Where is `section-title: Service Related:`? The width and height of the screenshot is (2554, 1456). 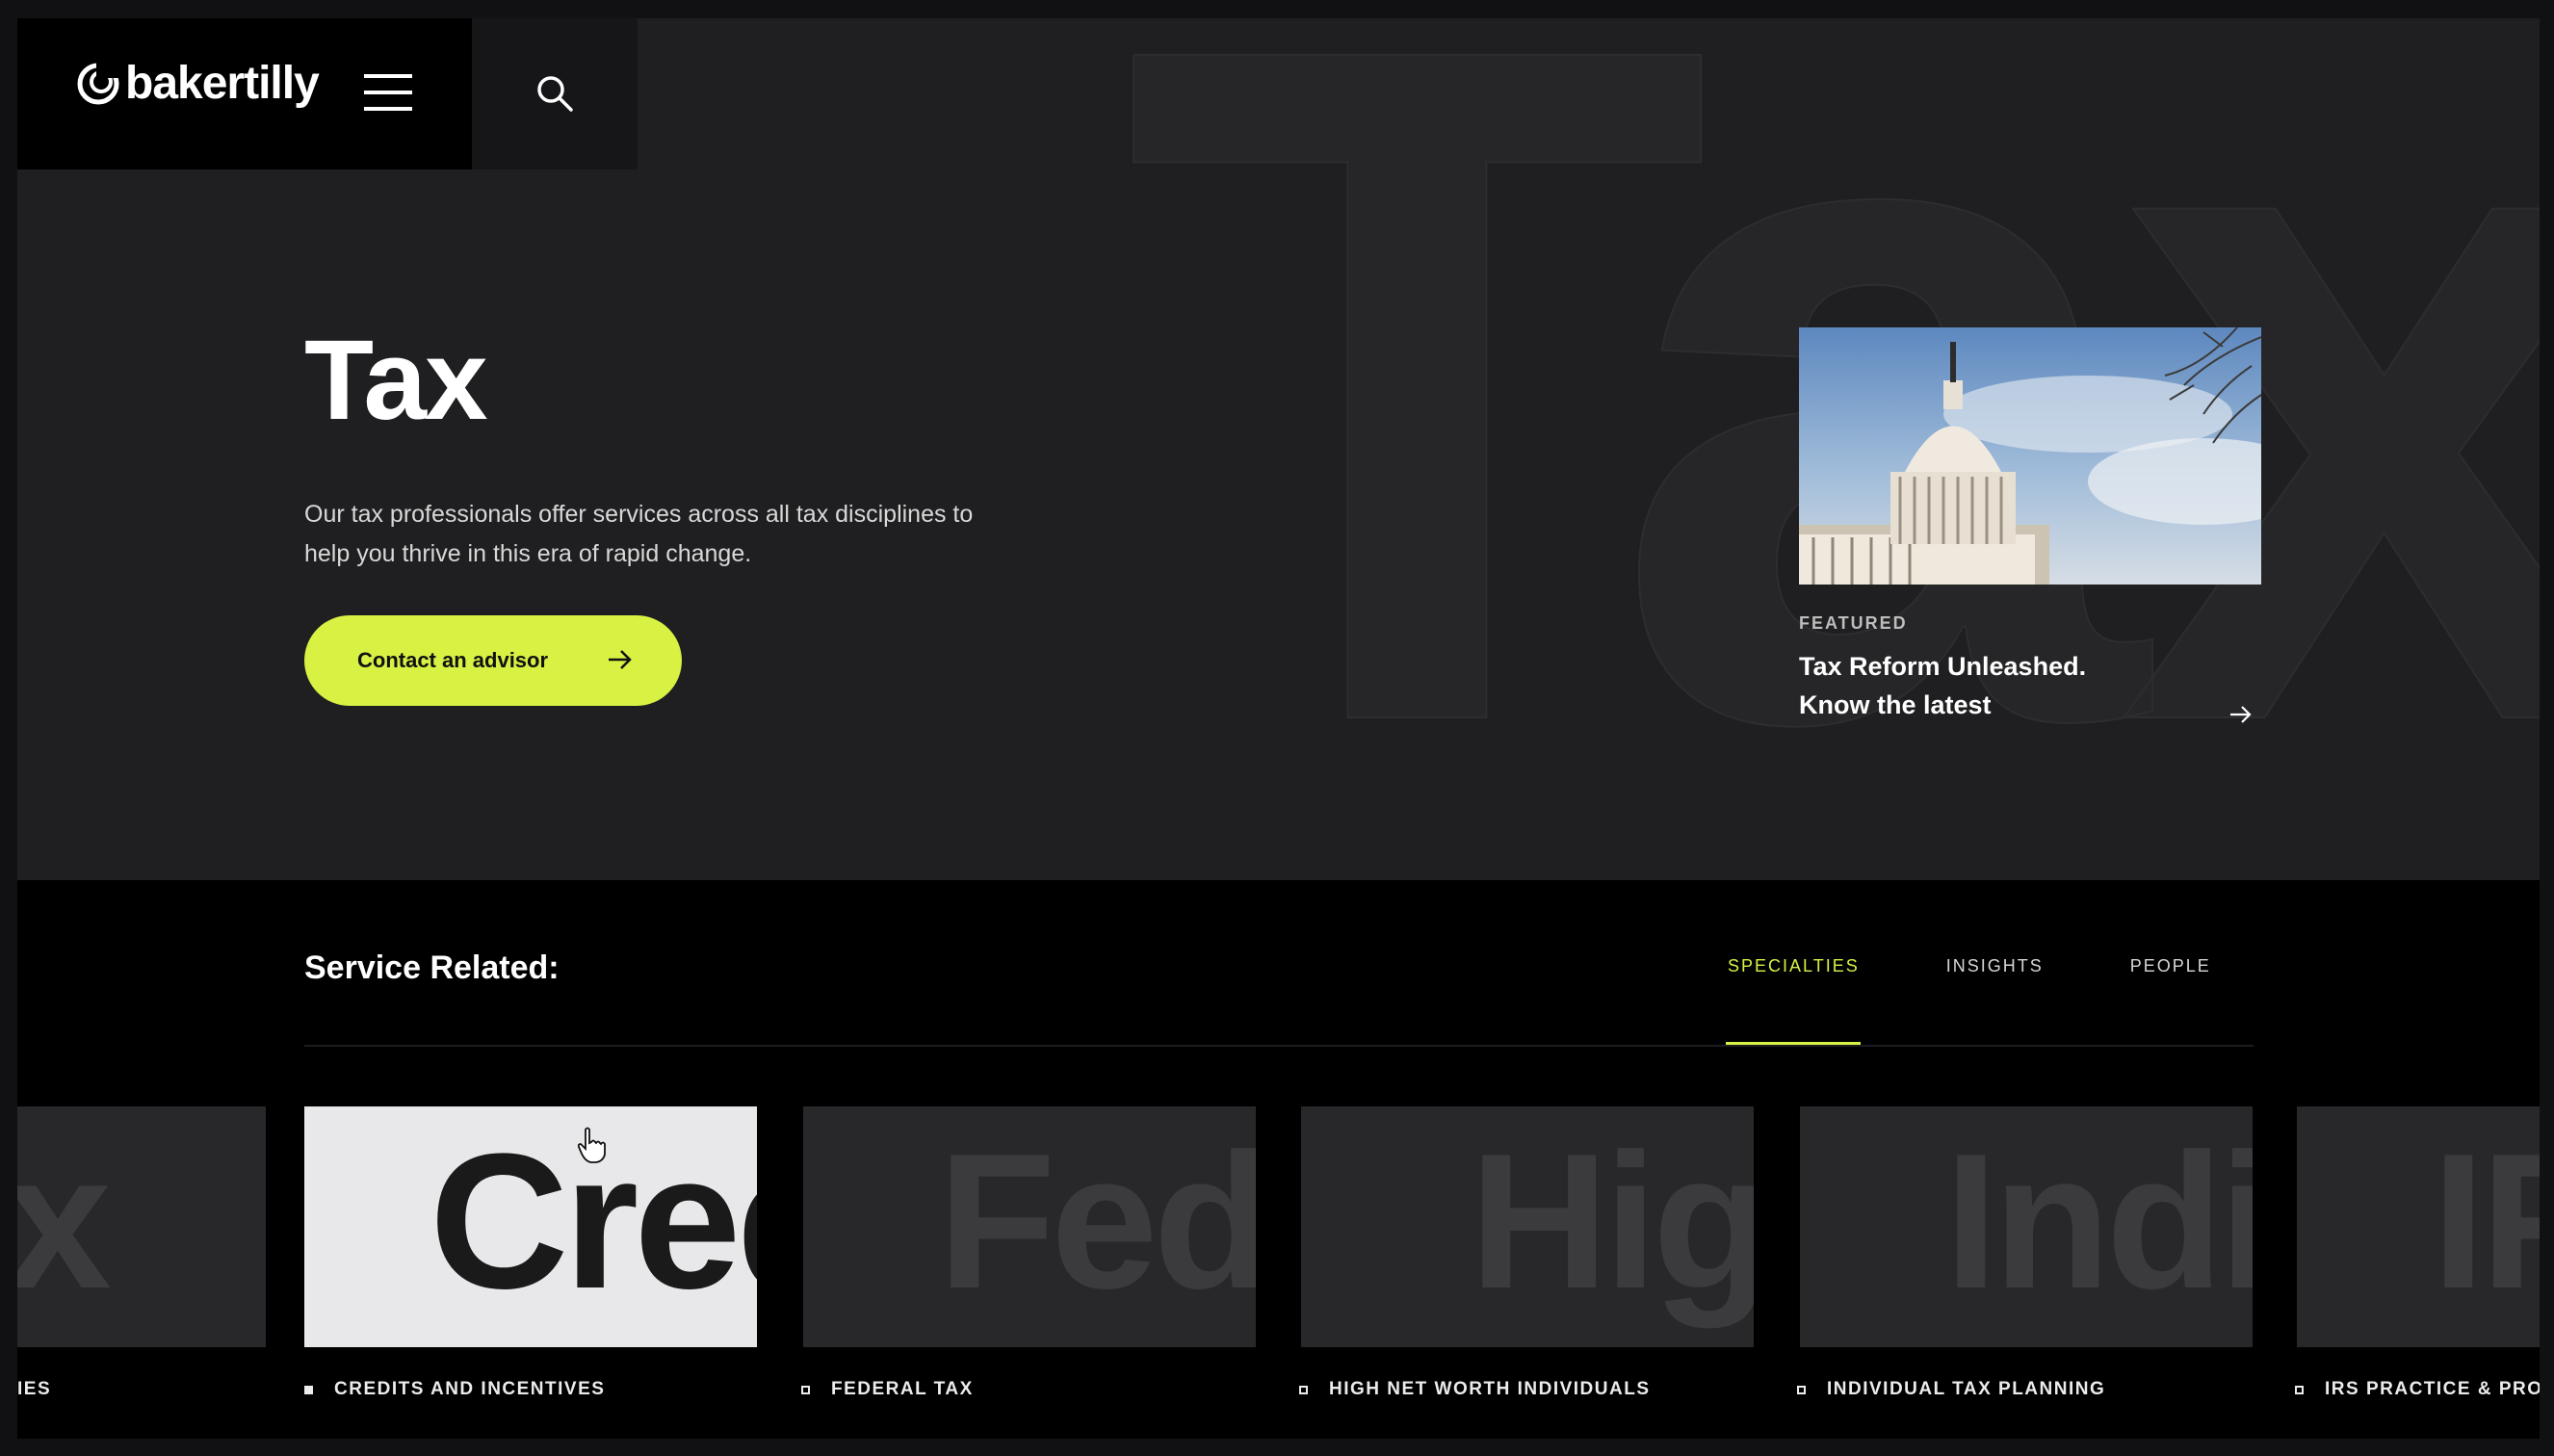
section-title: Service Related: is located at coordinates (432, 967).